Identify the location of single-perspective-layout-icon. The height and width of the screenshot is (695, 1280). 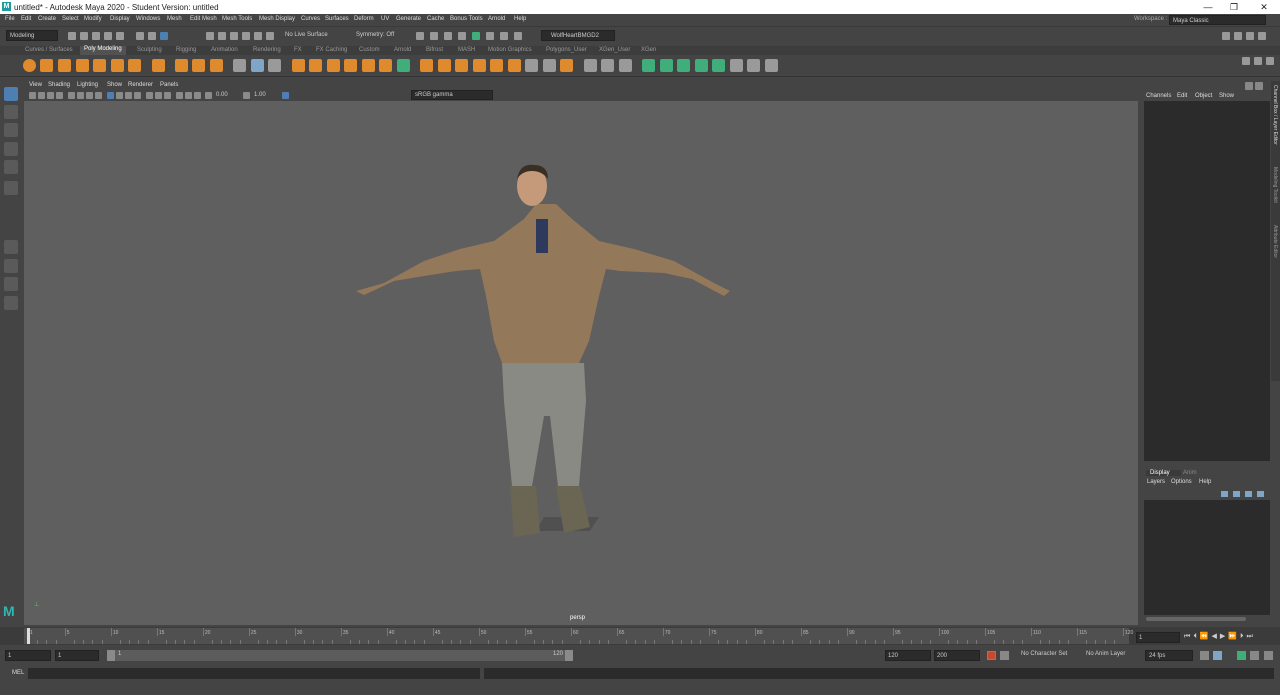
(11, 247).